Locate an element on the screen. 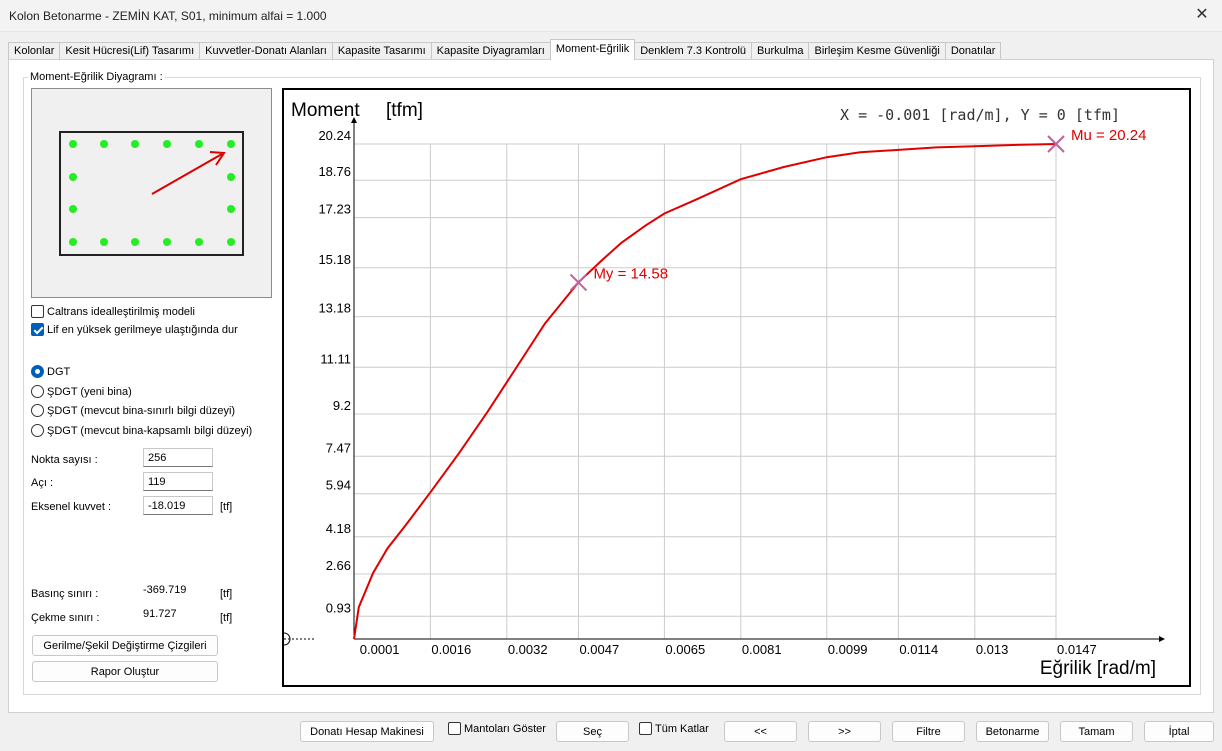  direction-arrow-line is located at coordinates (187, 174).